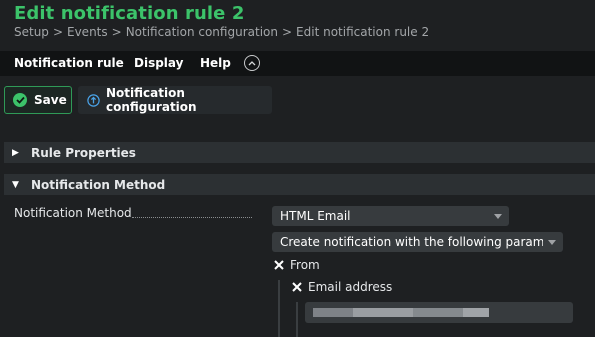  Describe the element at coordinates (31, 32) in the screenshot. I see `breadcrumb-setup: Setup` at that location.